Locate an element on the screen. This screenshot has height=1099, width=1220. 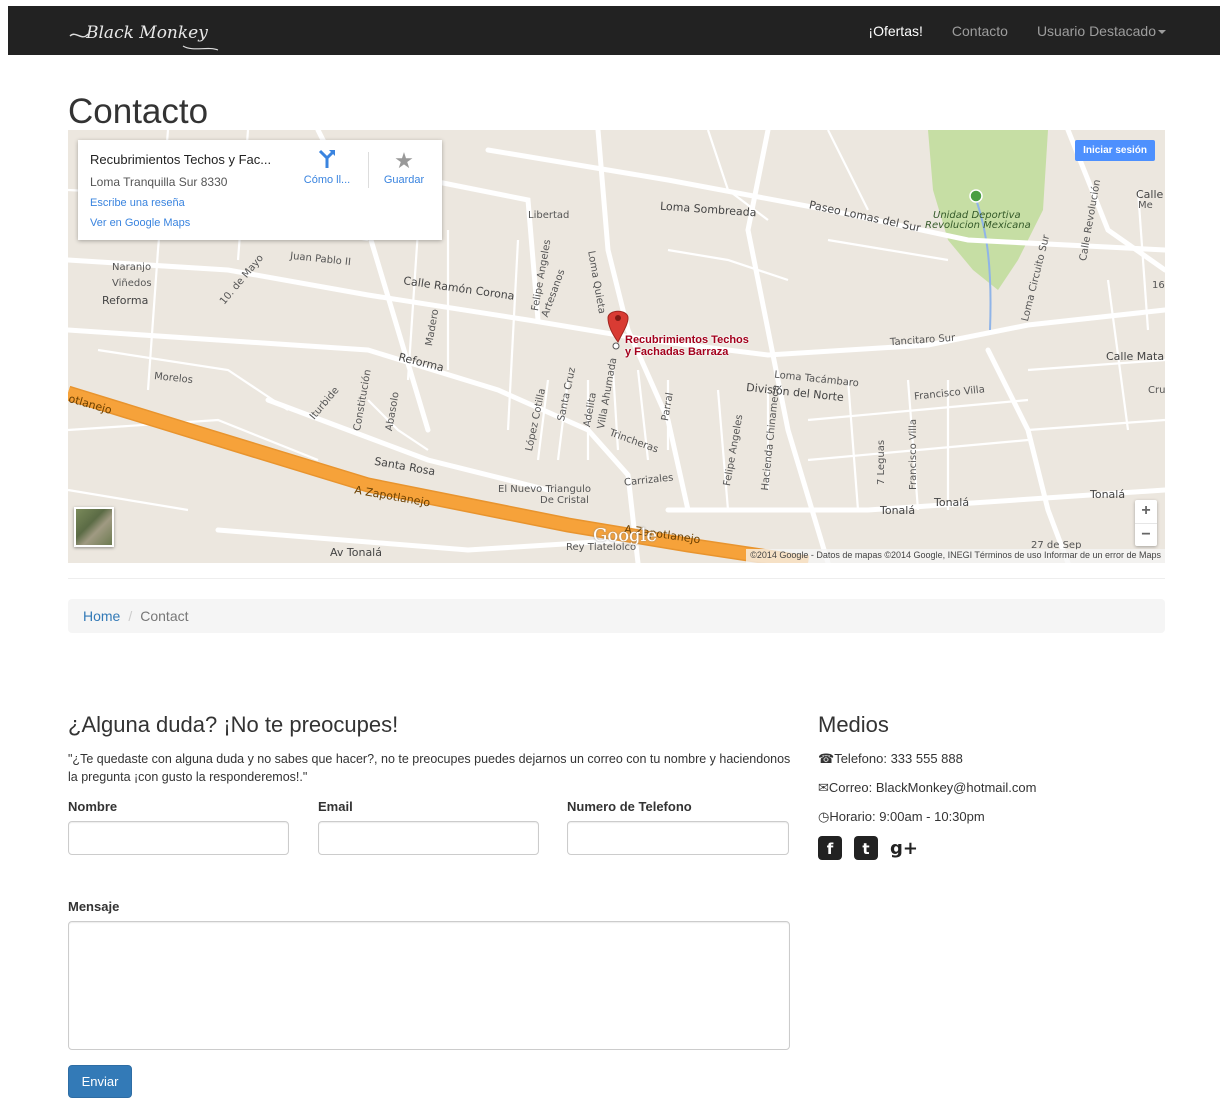
park-label: Revolucion Mexicana is located at coordinates (978, 225).